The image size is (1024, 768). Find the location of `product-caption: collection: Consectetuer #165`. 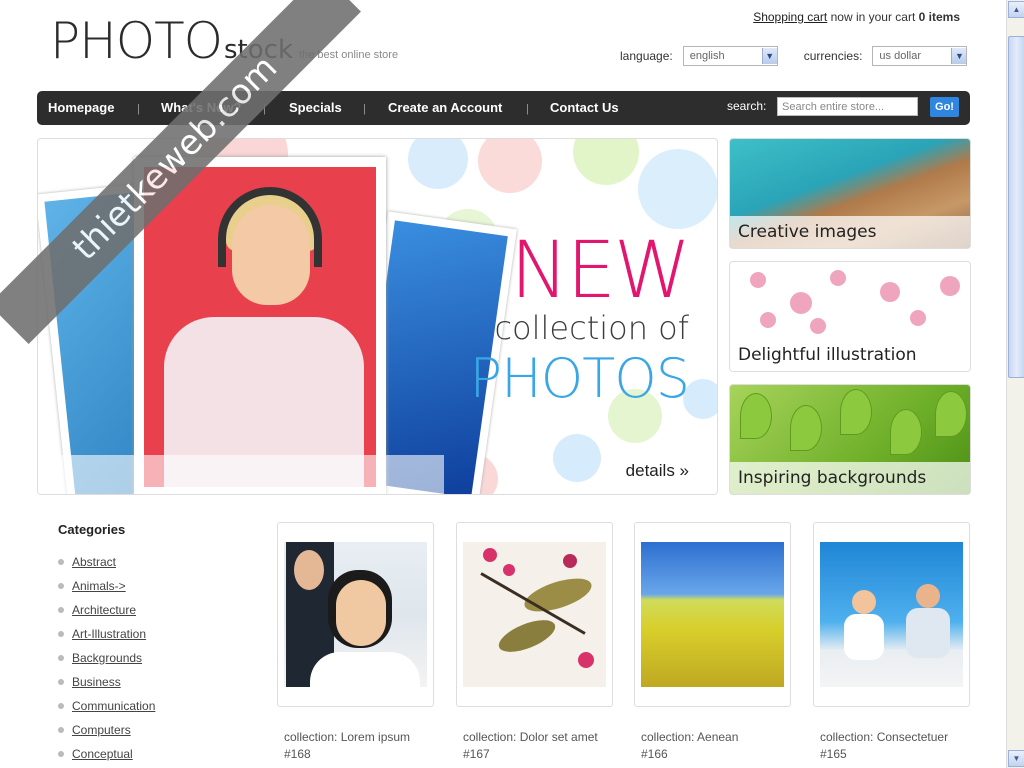

product-caption: collection: Consectetuer #165 is located at coordinates (891, 746).